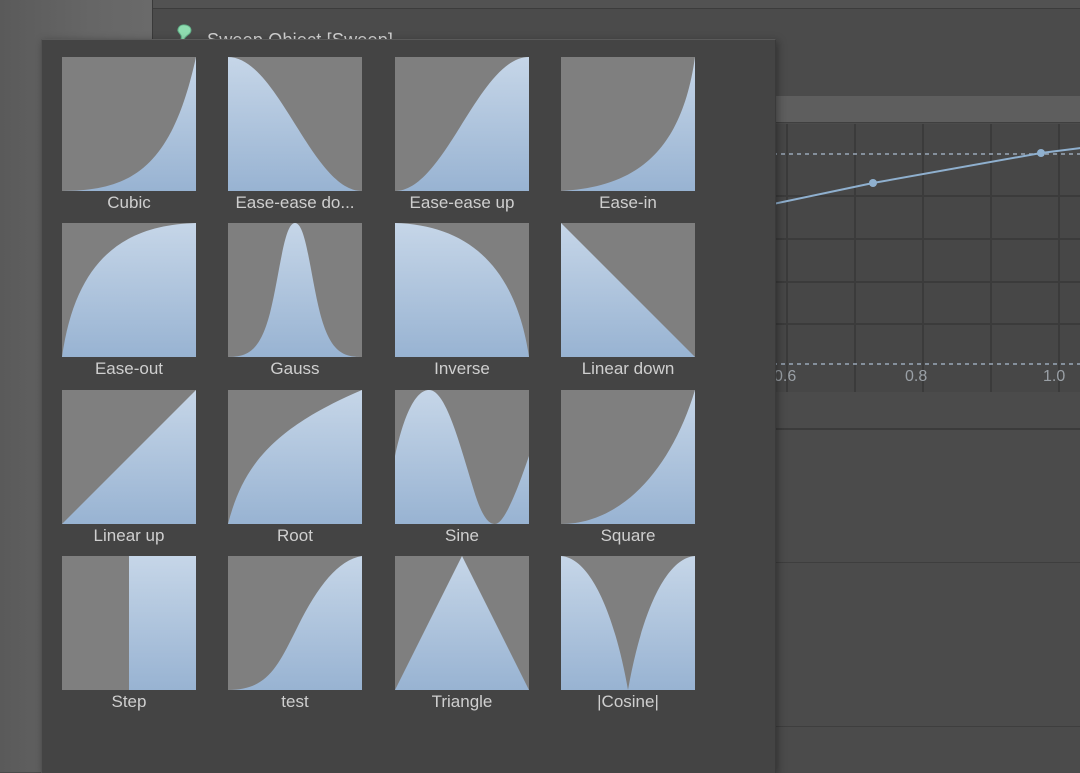 The image size is (1080, 773). What do you see at coordinates (295, 124) in the screenshot?
I see `ease-ease-down-curve-icon` at bounding box center [295, 124].